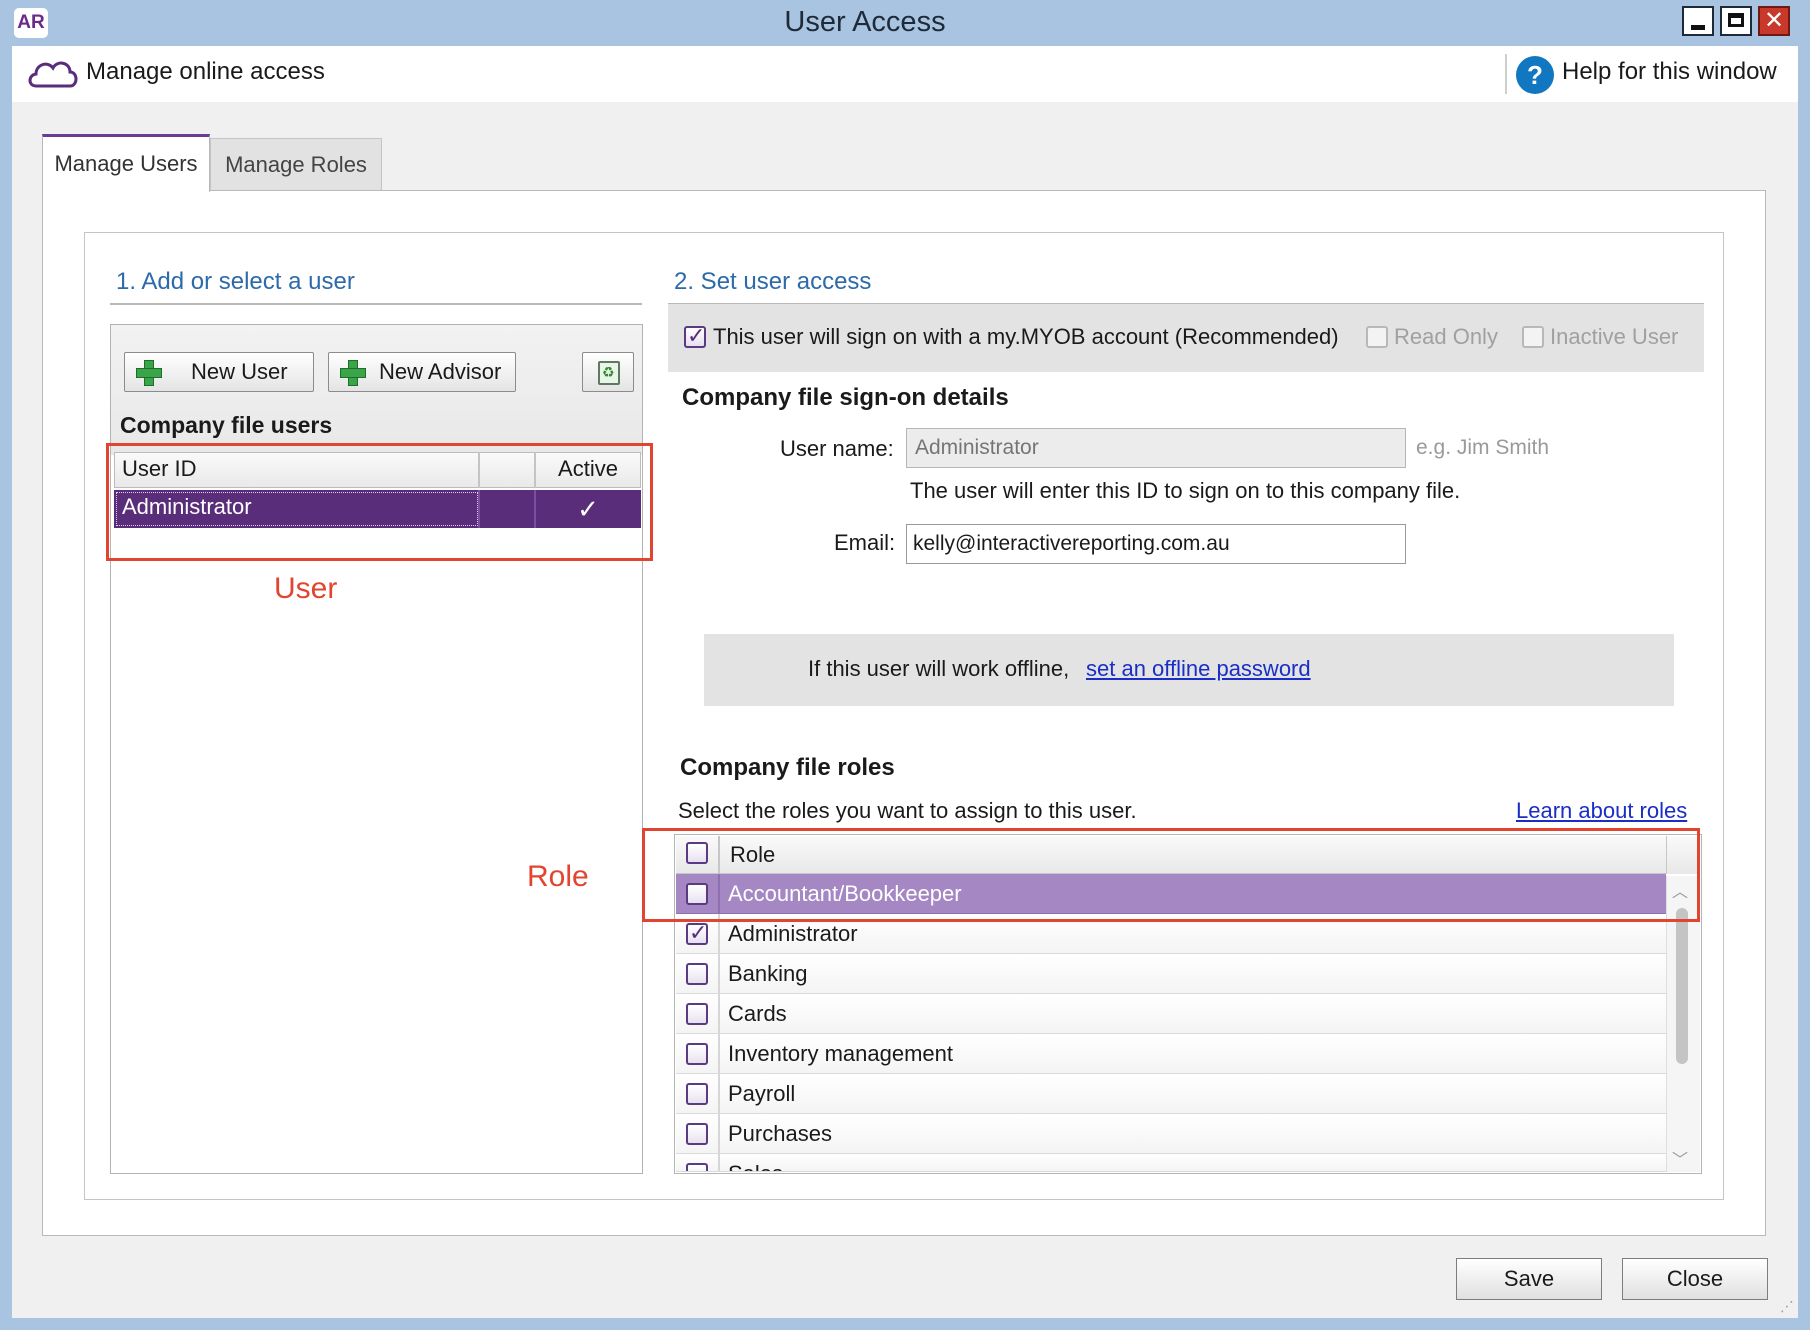  I want to click on username-label: User name:, so click(837, 448).